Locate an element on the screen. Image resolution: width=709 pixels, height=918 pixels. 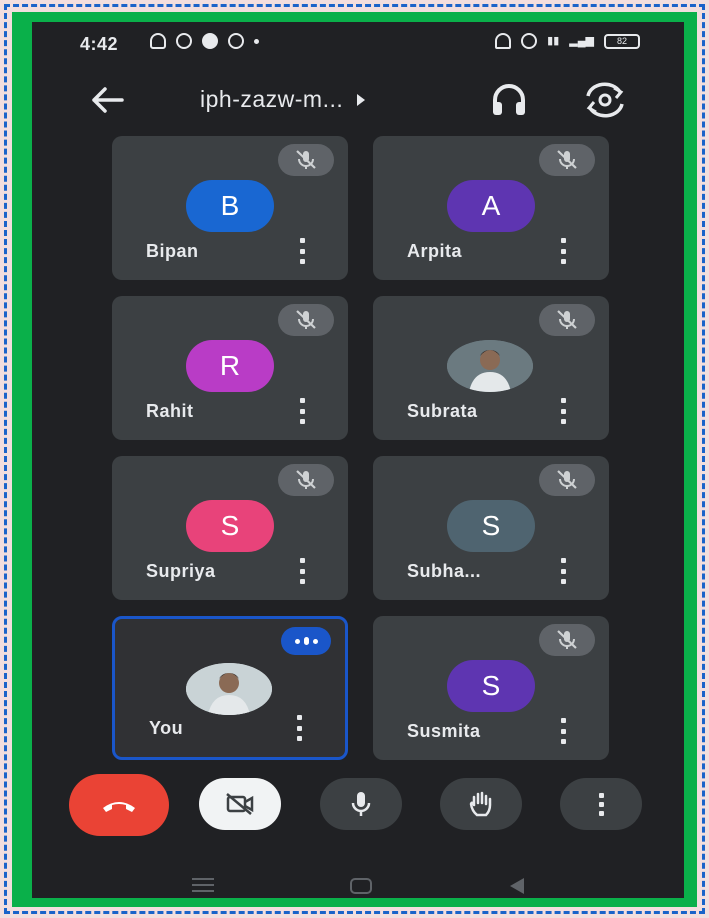
messenger-icon is located at coordinates (236, 41).